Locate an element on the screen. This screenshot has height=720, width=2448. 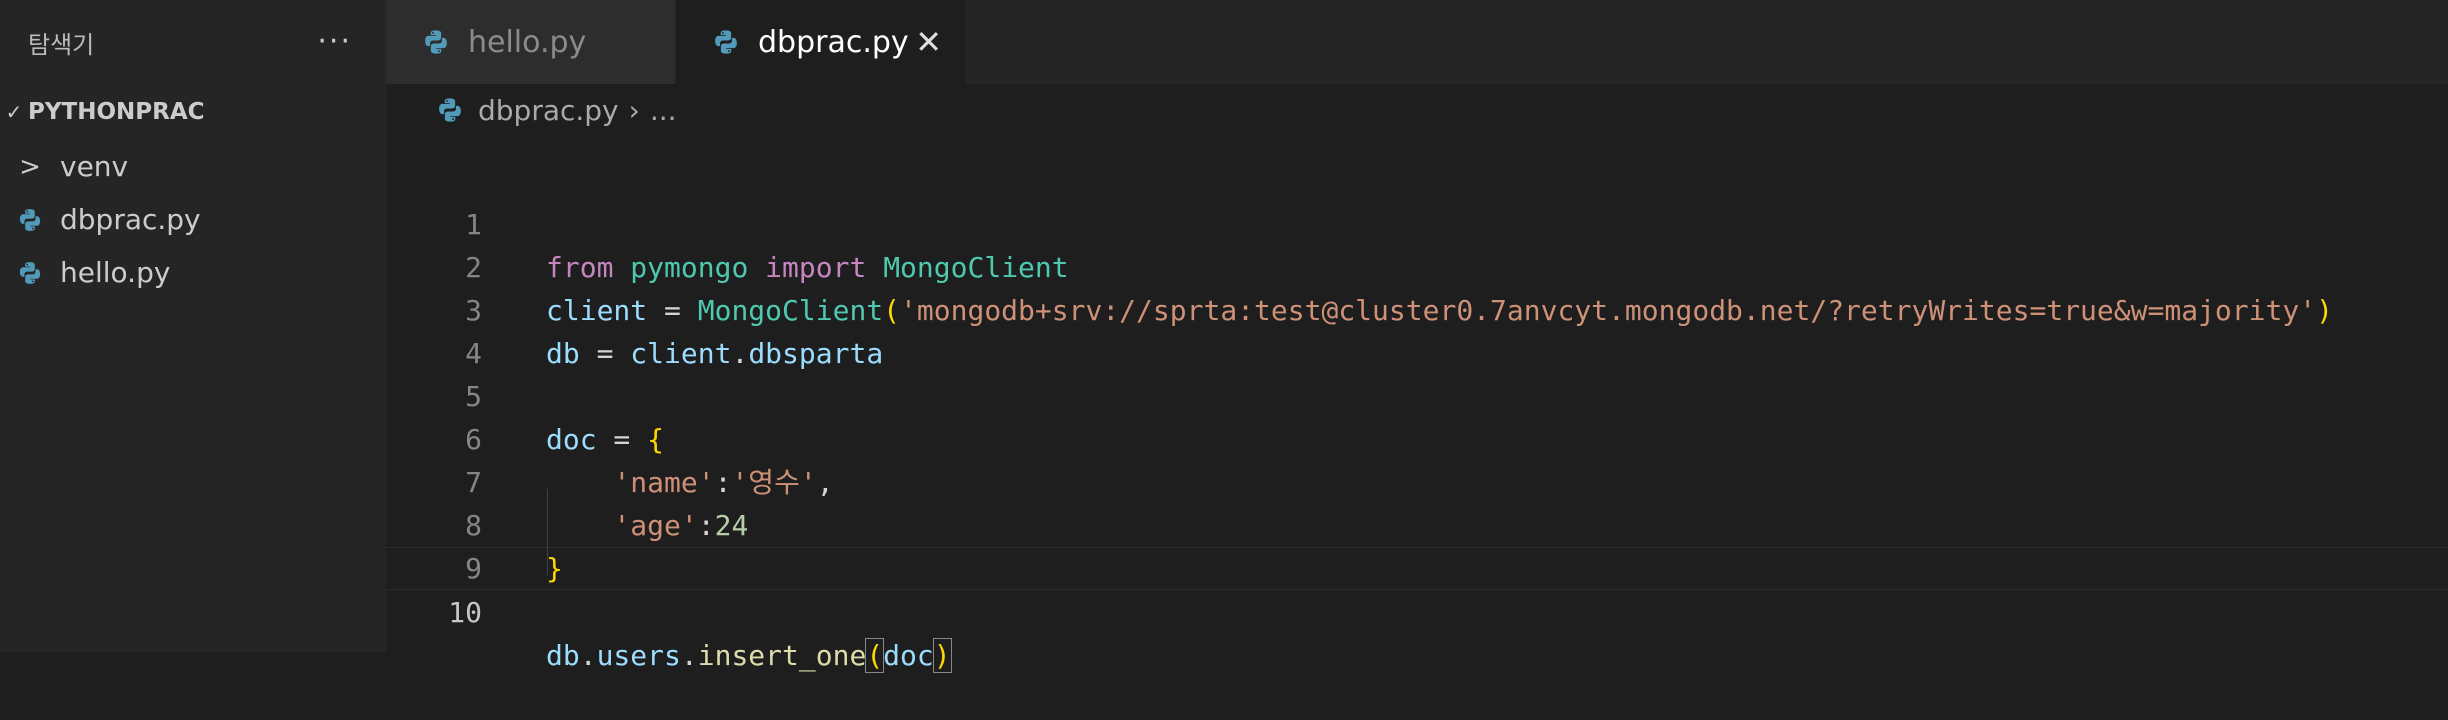
code-text: db.users.insert_one(doc) is located at coordinates (749, 655).